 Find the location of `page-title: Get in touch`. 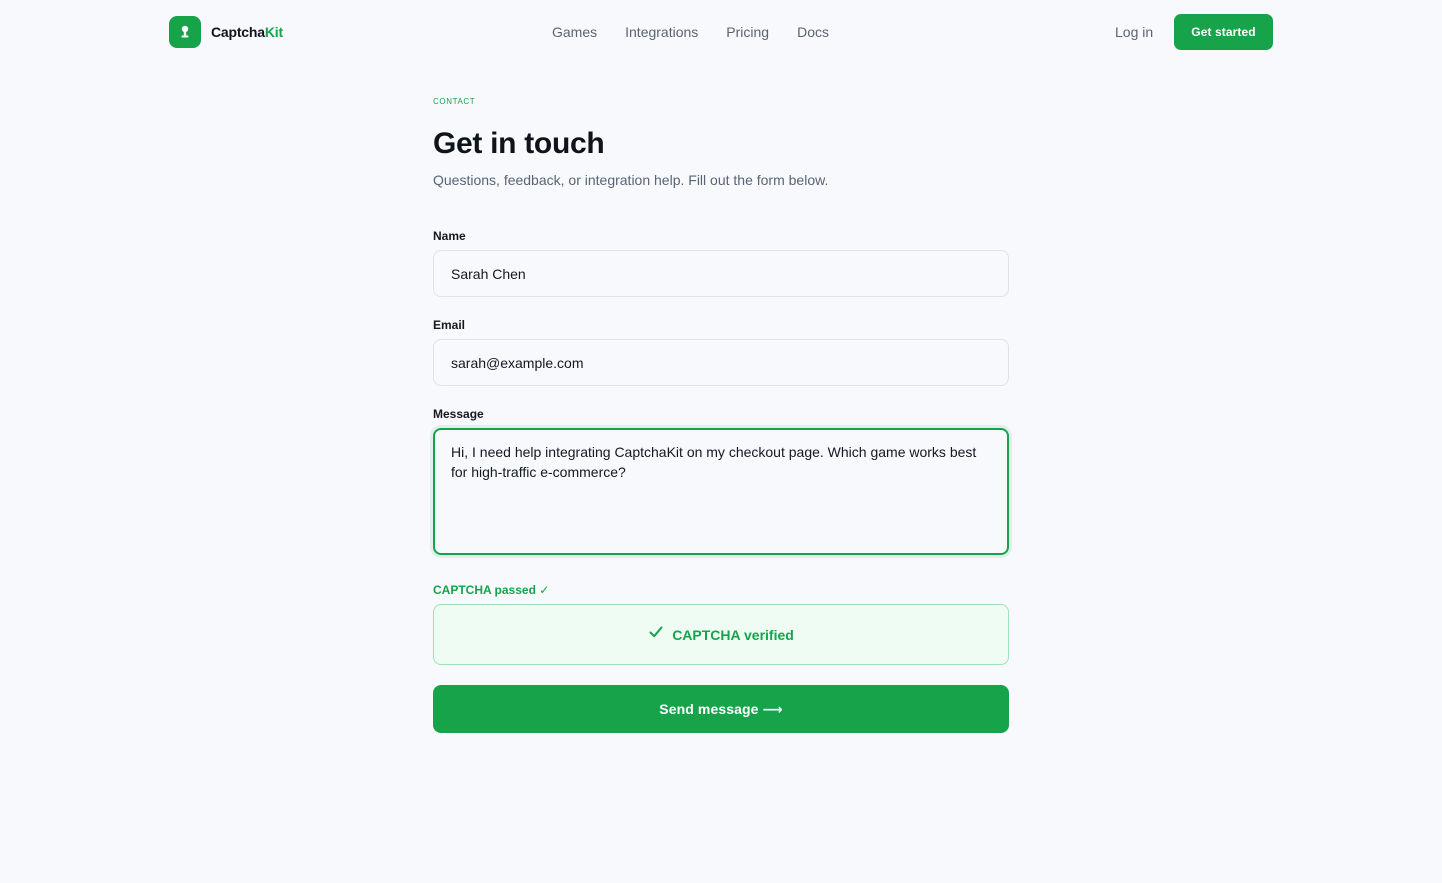

page-title: Get in touch is located at coordinates (519, 143).